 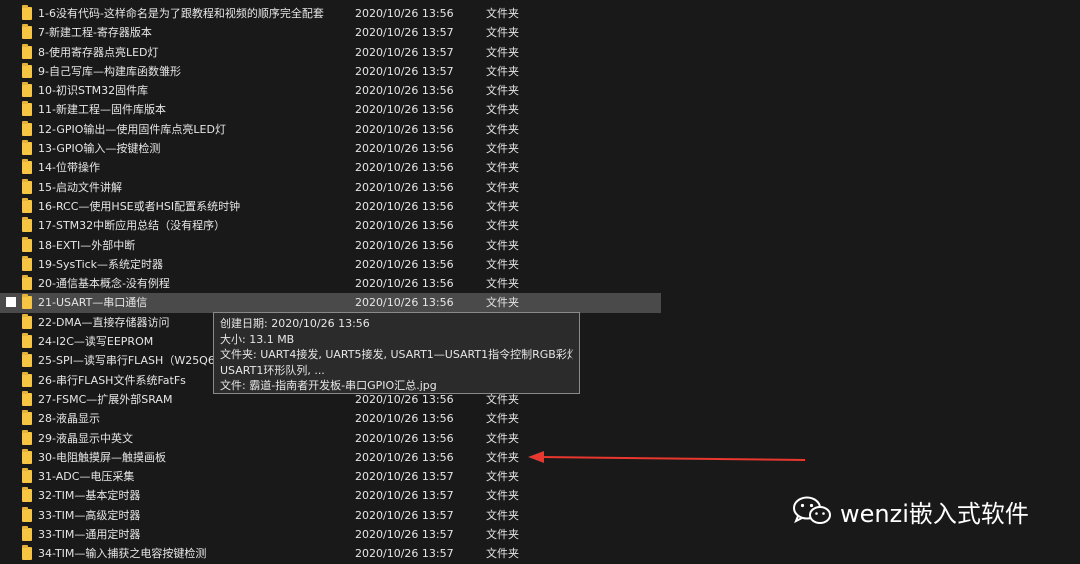 I want to click on file-name: 24-I2C—读写EEPROM, so click(x=96, y=342).